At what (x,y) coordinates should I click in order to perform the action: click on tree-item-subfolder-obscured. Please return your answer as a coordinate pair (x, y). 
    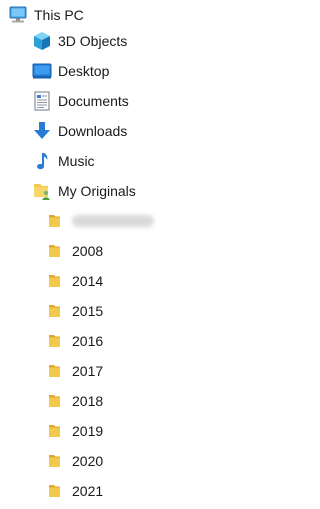
    Looking at the image, I should click on (100, 221).